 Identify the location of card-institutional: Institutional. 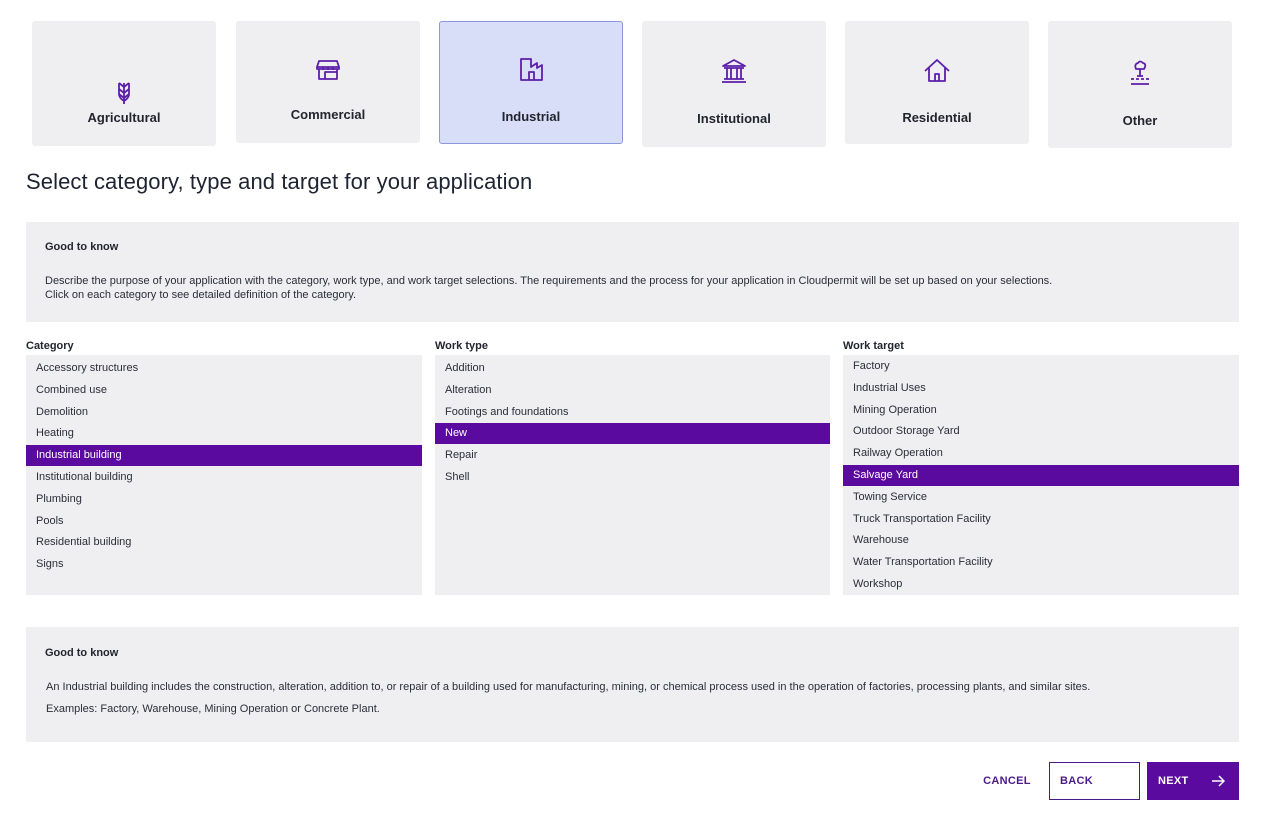
(734, 84).